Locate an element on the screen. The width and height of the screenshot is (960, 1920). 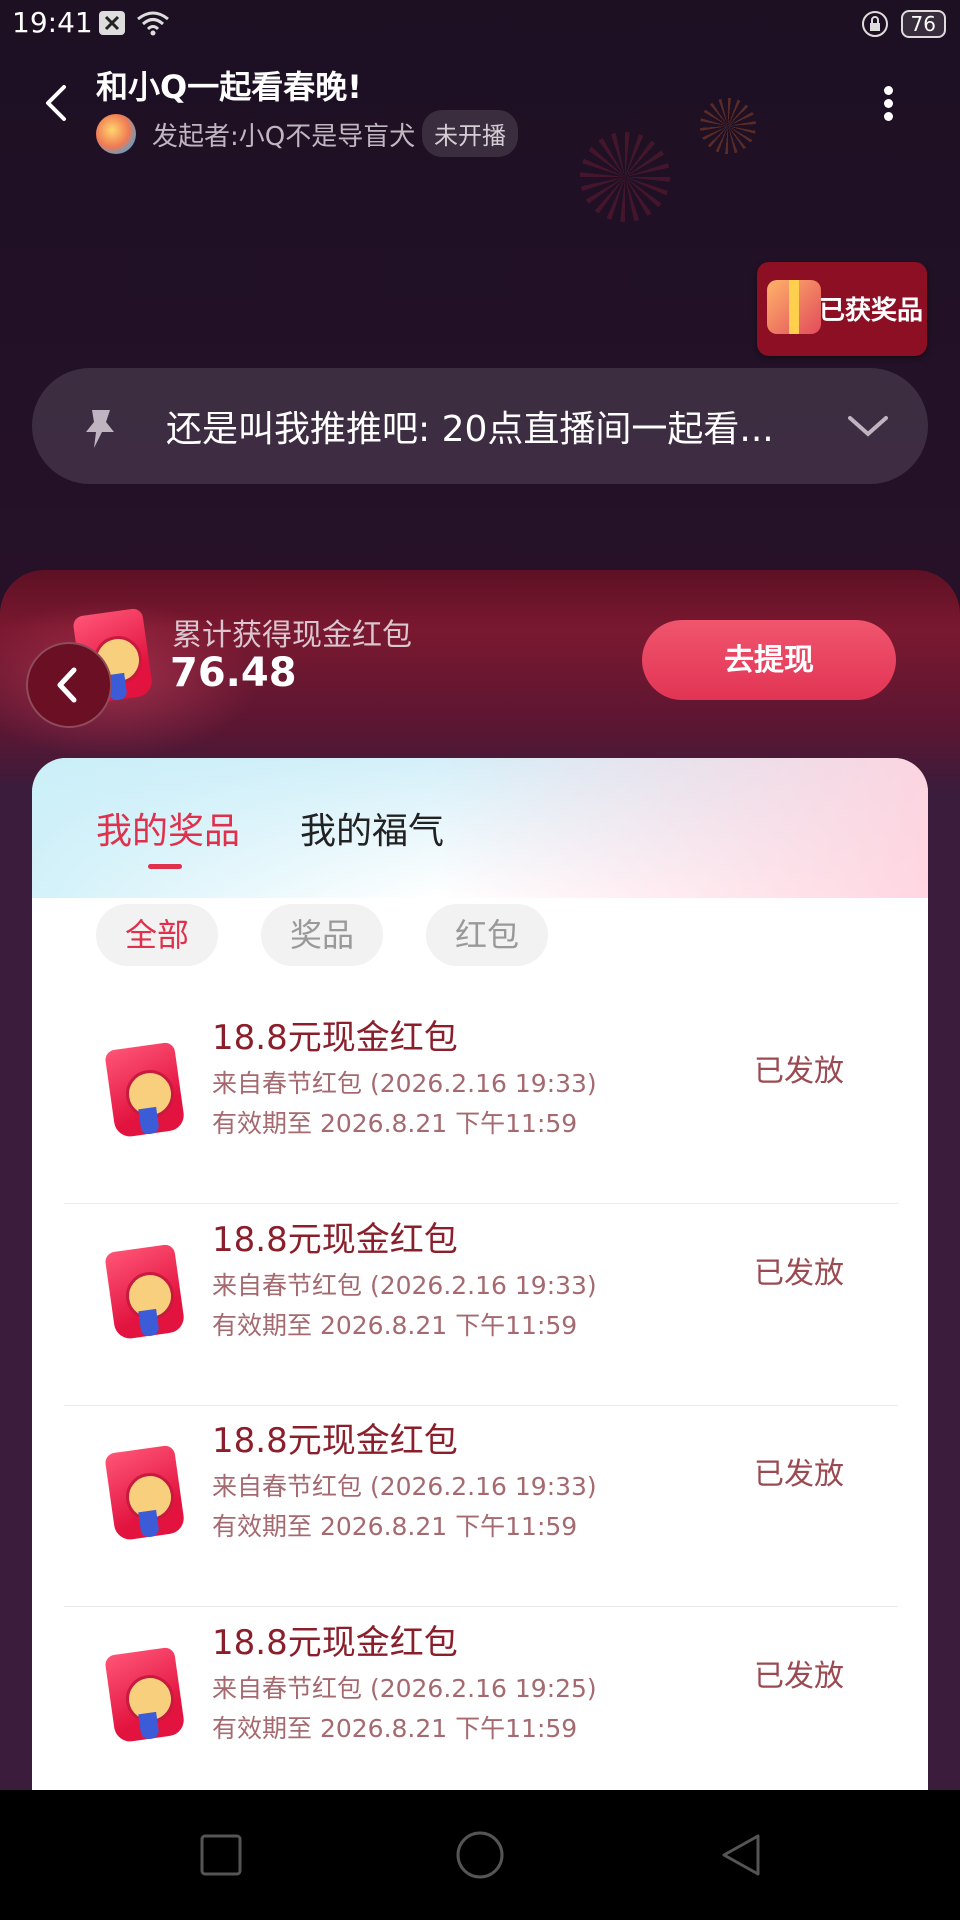
lock-rotation-icon is located at coordinates (874, 24).